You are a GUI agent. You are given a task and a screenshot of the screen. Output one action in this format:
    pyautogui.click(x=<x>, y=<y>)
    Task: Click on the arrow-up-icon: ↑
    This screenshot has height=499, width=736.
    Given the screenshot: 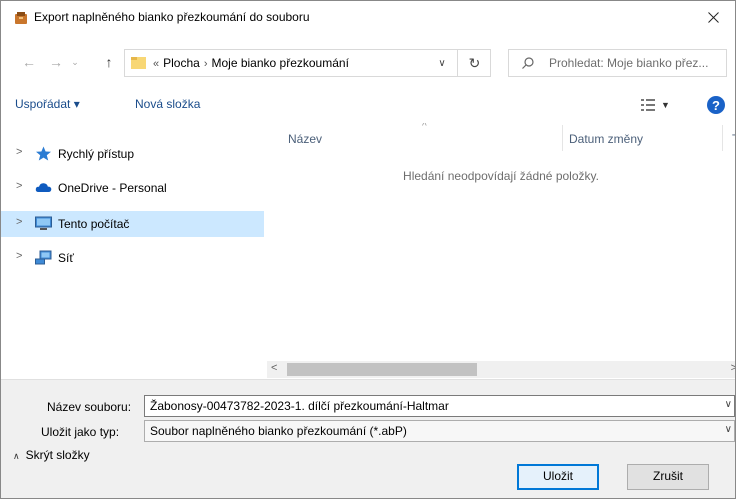 What is the action you would take?
    pyautogui.click(x=109, y=62)
    